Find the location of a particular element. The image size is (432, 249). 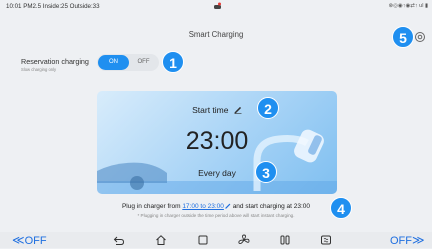

start-time-label-row: Start time is located at coordinates (217, 110).